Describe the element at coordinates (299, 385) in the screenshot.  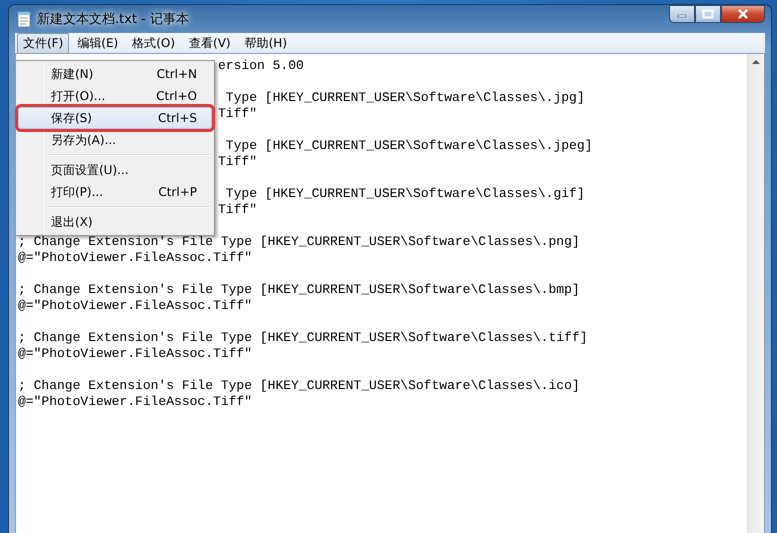
I see `text-line: ; Change Extension's File Type [HKEY_CURRENT_USER\Software\Classes\.ico]` at that location.